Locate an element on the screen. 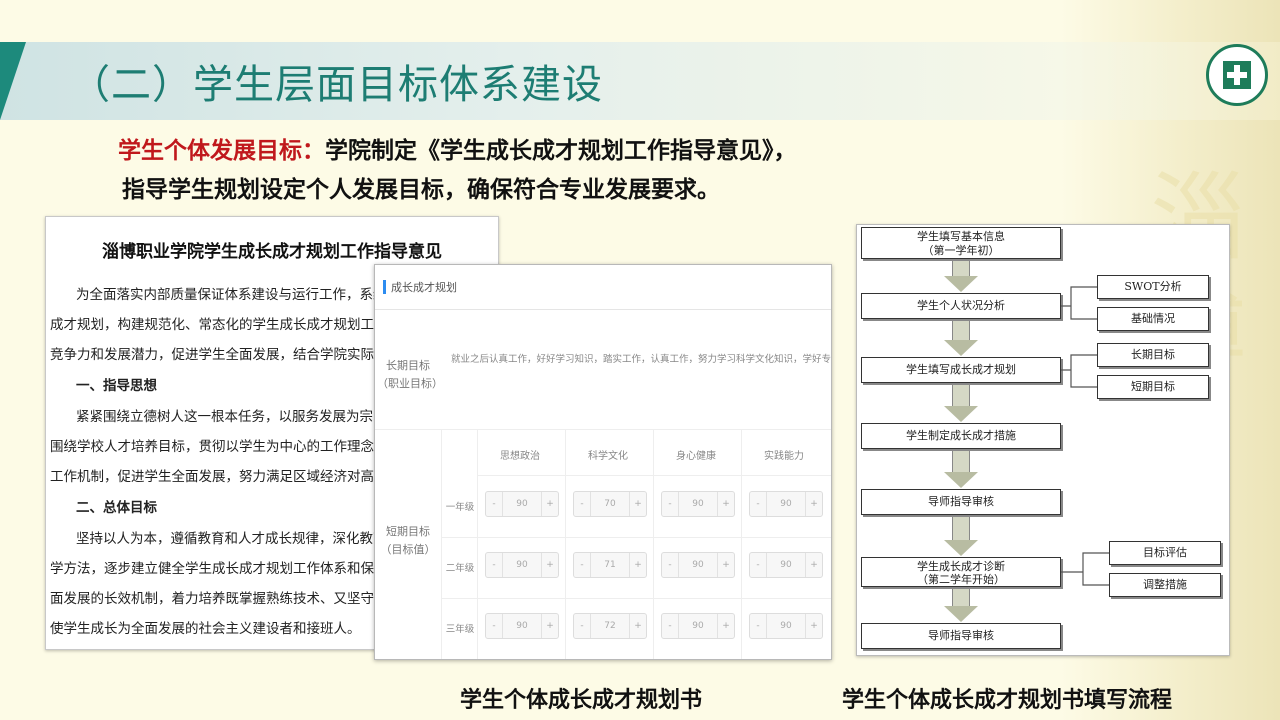  flow-step-text: 学生填写基本信息 is located at coordinates (961, 236).